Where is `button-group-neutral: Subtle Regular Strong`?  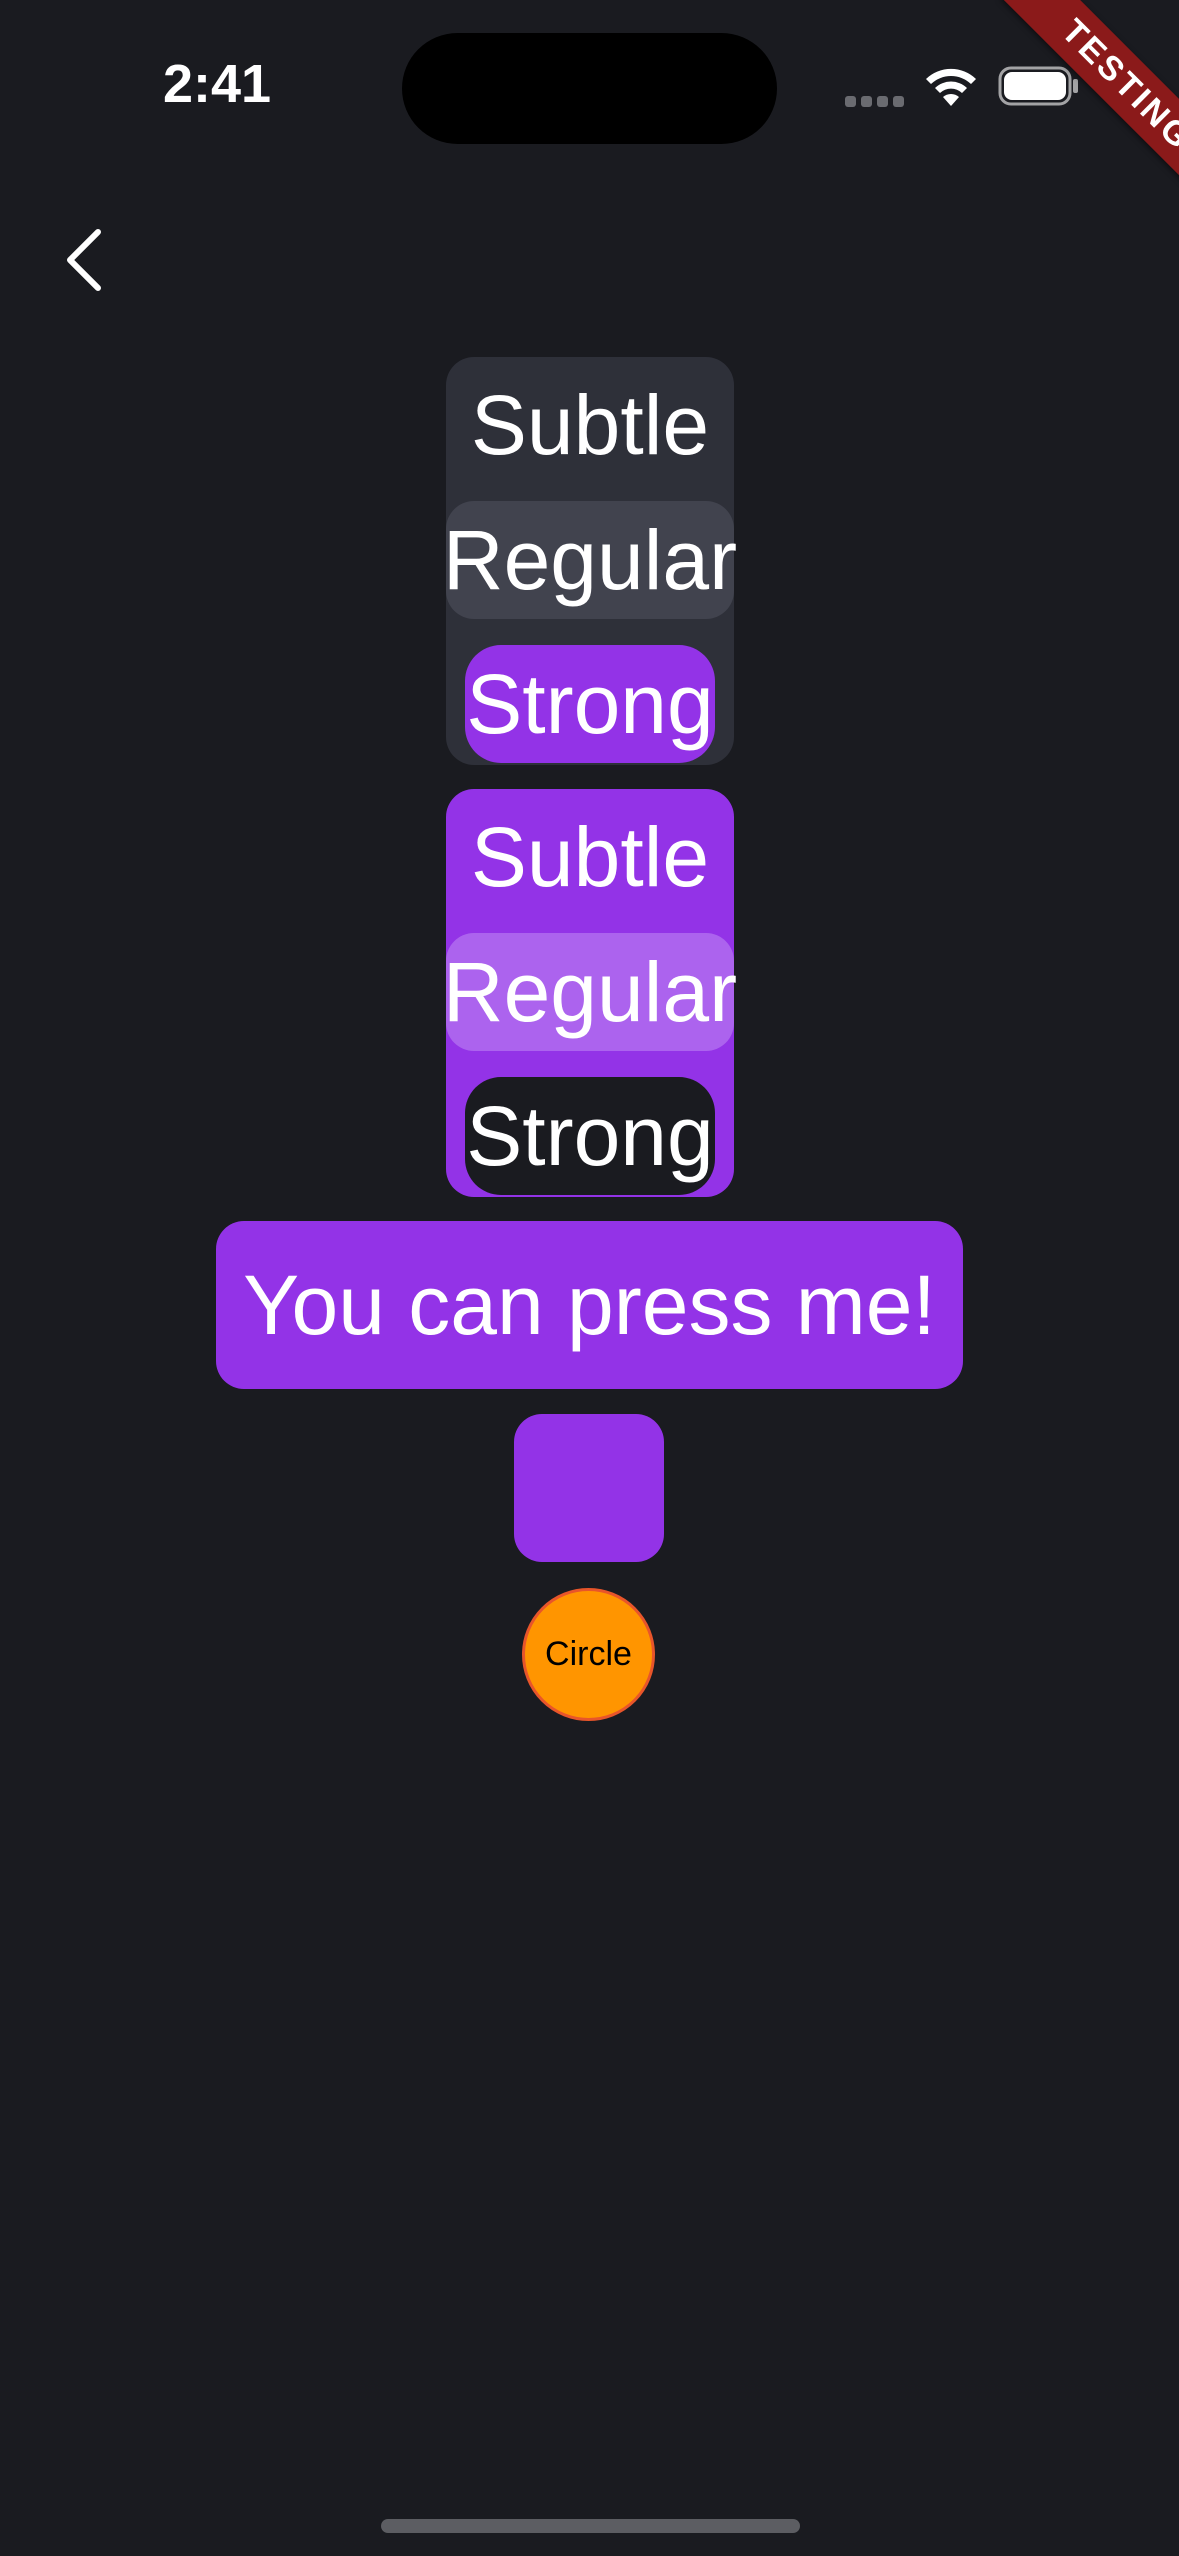
button-group-neutral: Subtle Regular Strong is located at coordinates (590, 561).